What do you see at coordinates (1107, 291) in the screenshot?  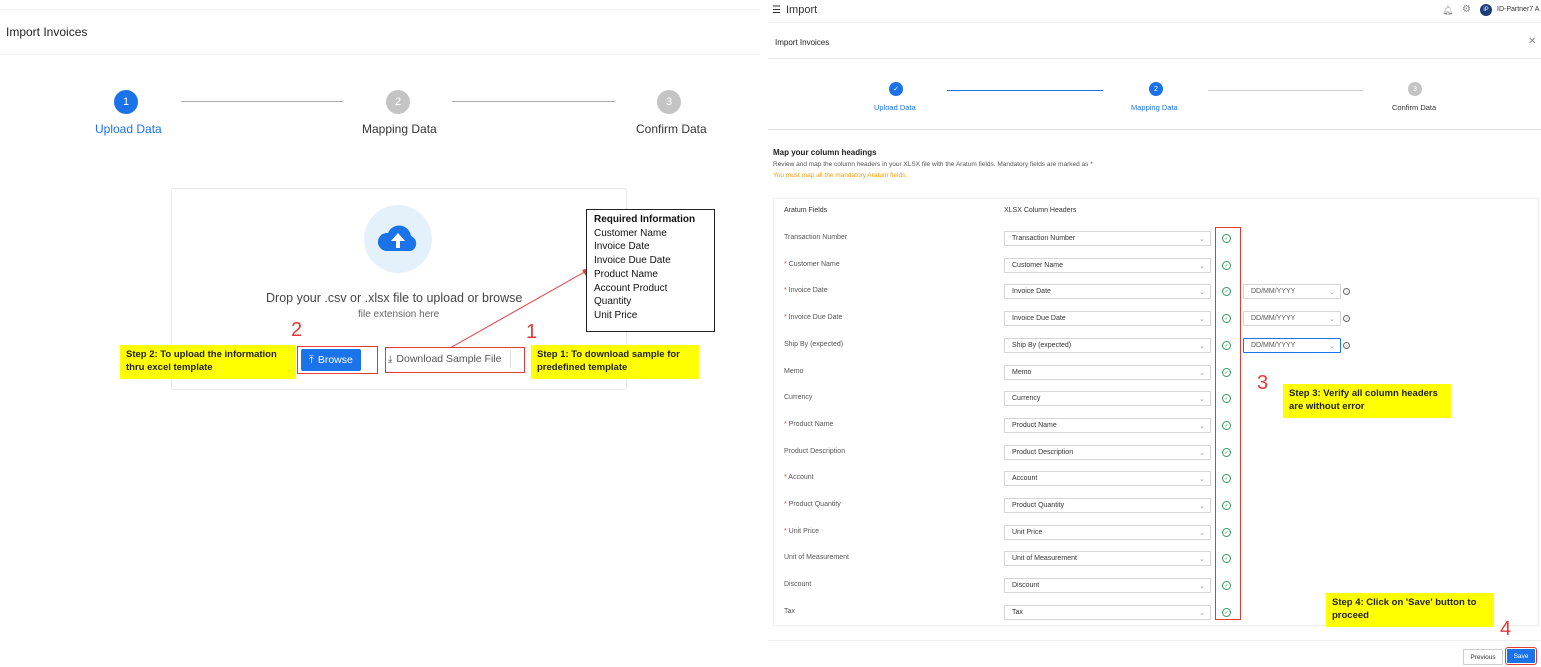 I see `column-select: Invoice Date ⌄` at bounding box center [1107, 291].